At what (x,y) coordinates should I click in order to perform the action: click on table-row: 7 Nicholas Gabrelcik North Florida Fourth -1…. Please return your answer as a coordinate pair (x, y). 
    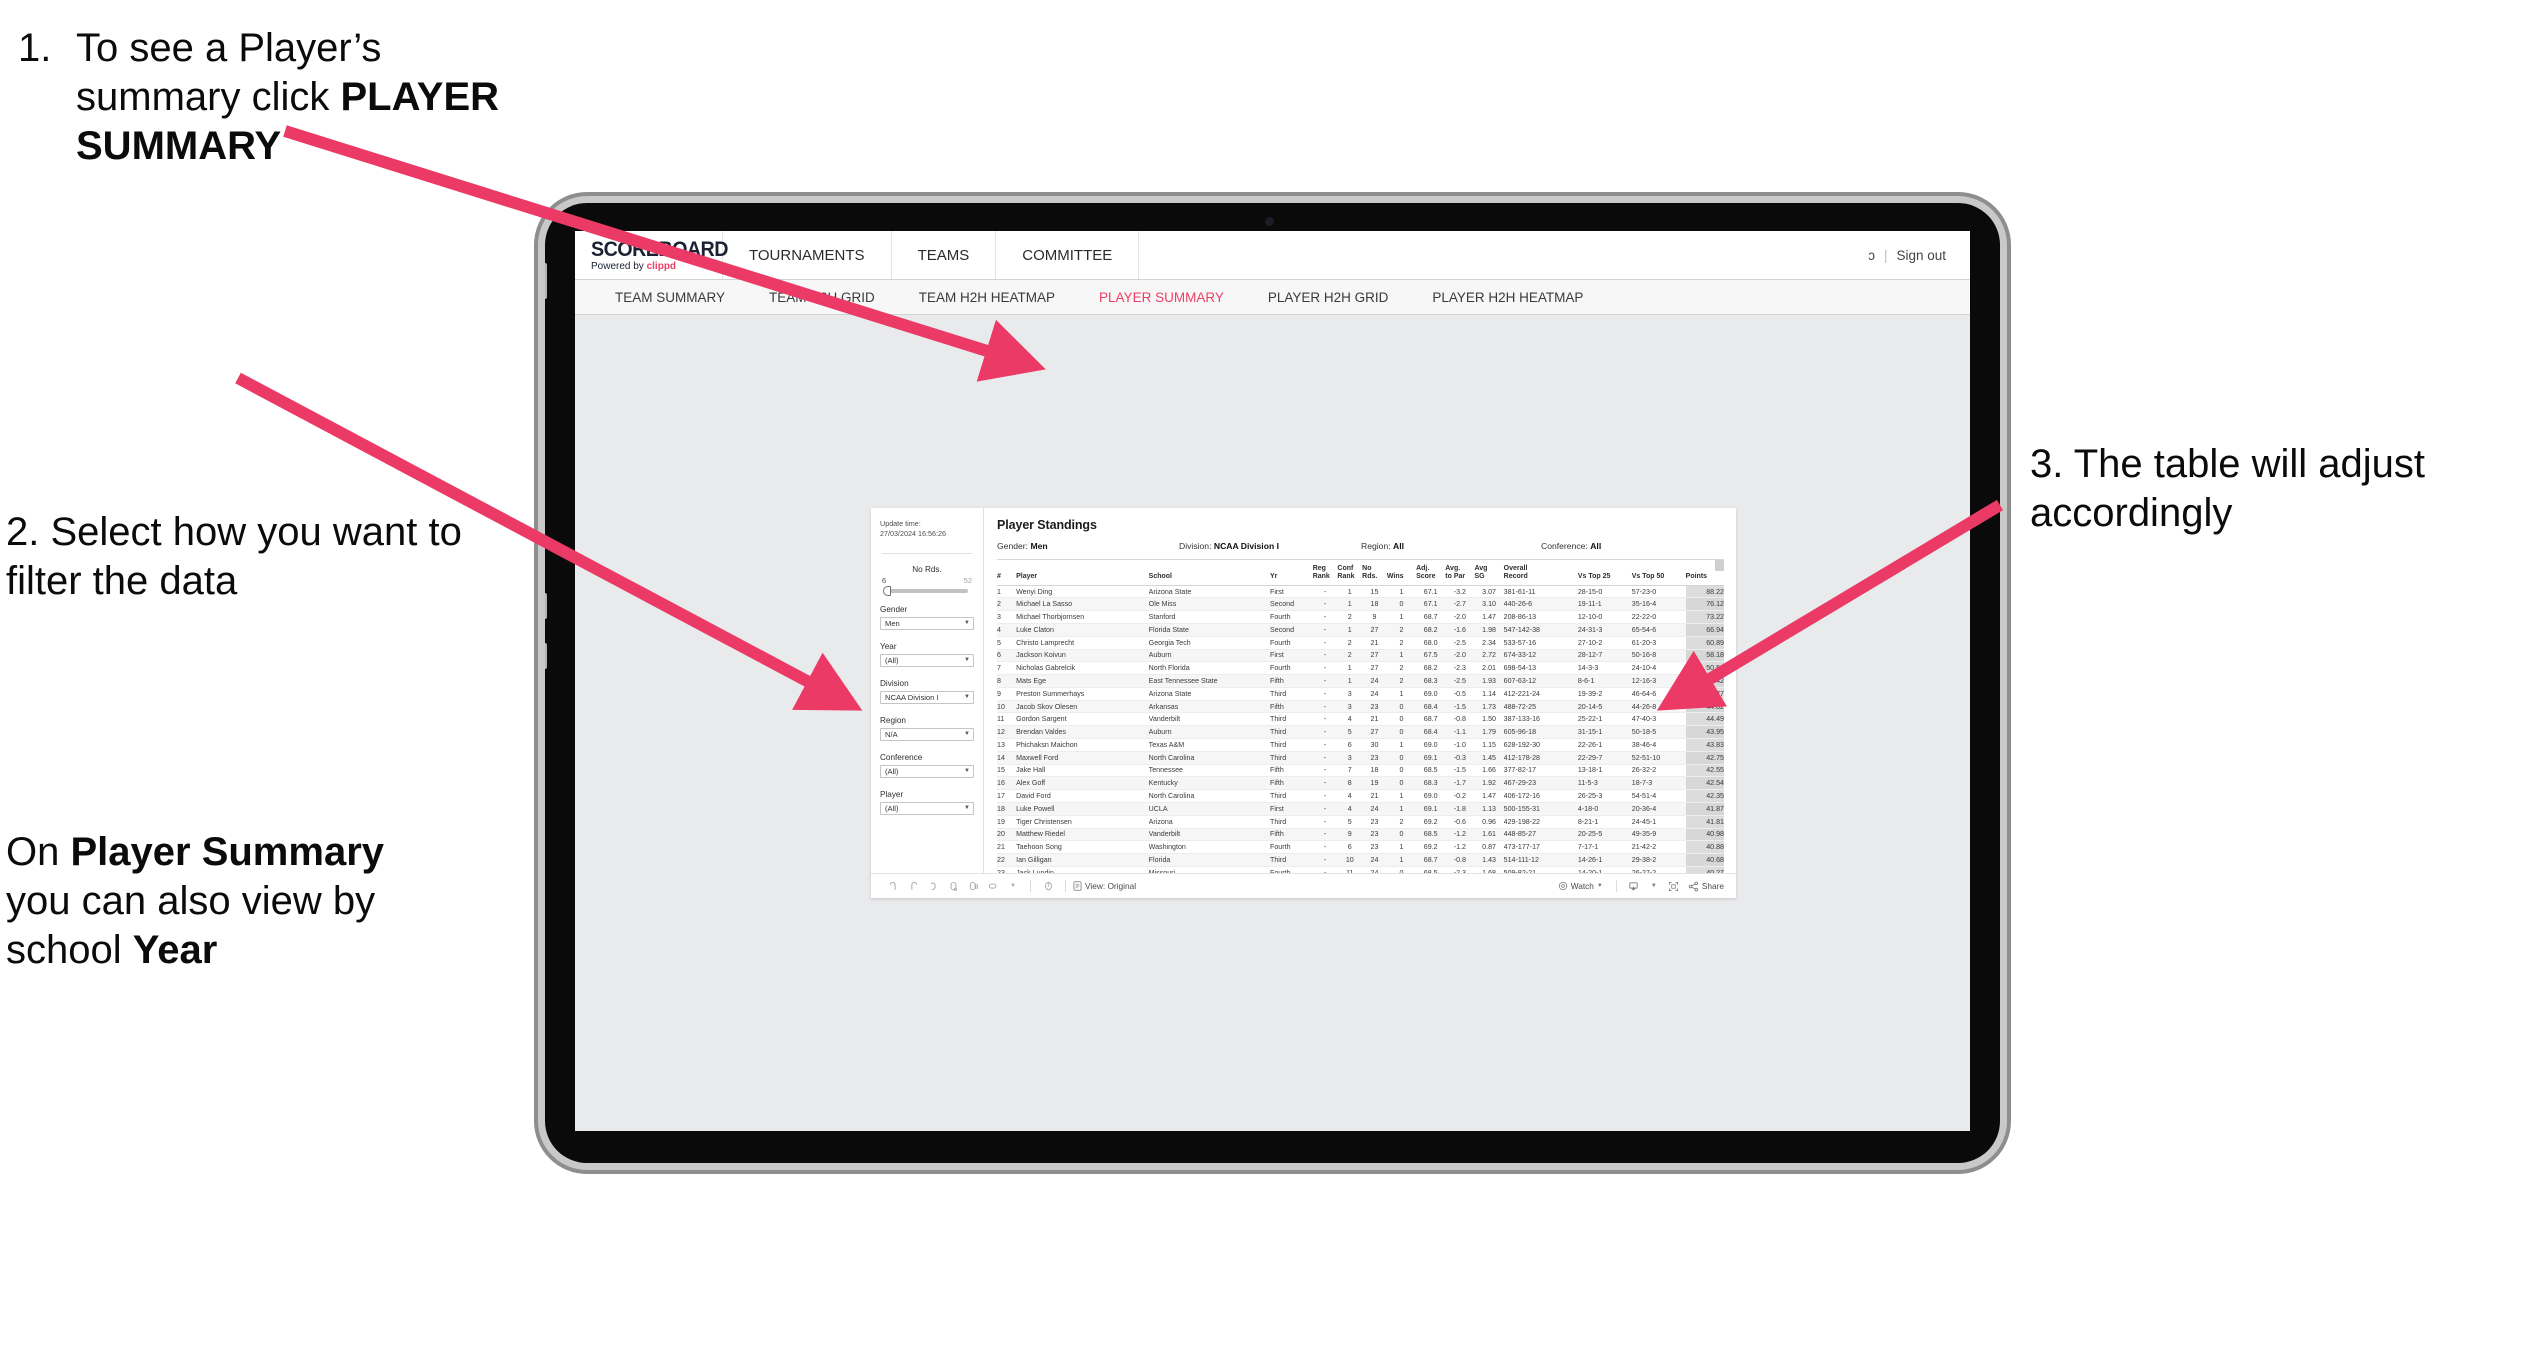
    Looking at the image, I should click on (1360, 668).